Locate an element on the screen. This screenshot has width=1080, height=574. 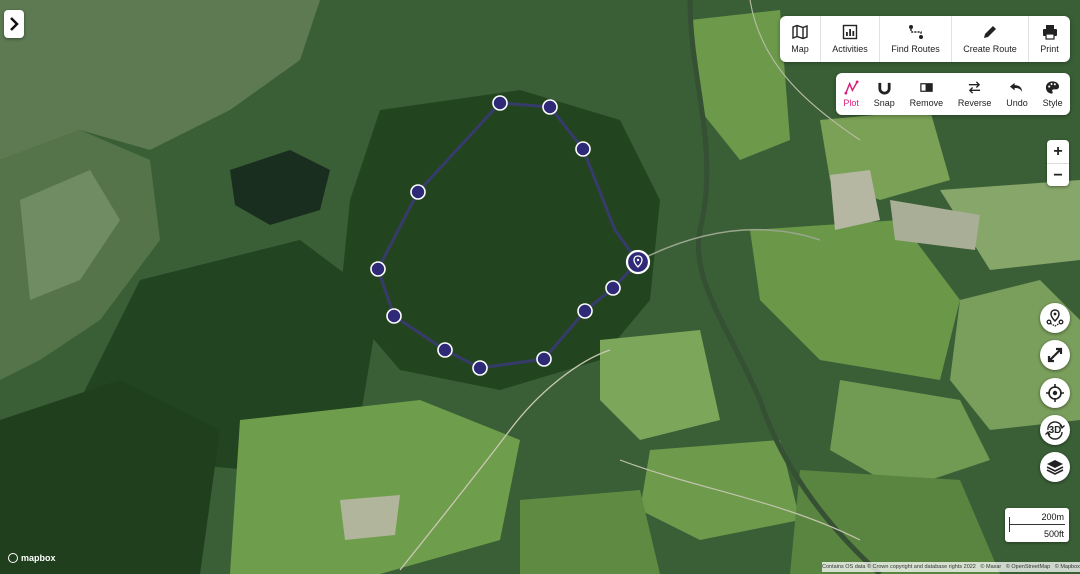
plot-tool-reverse-button: Reverse is located at coordinates (975, 94).